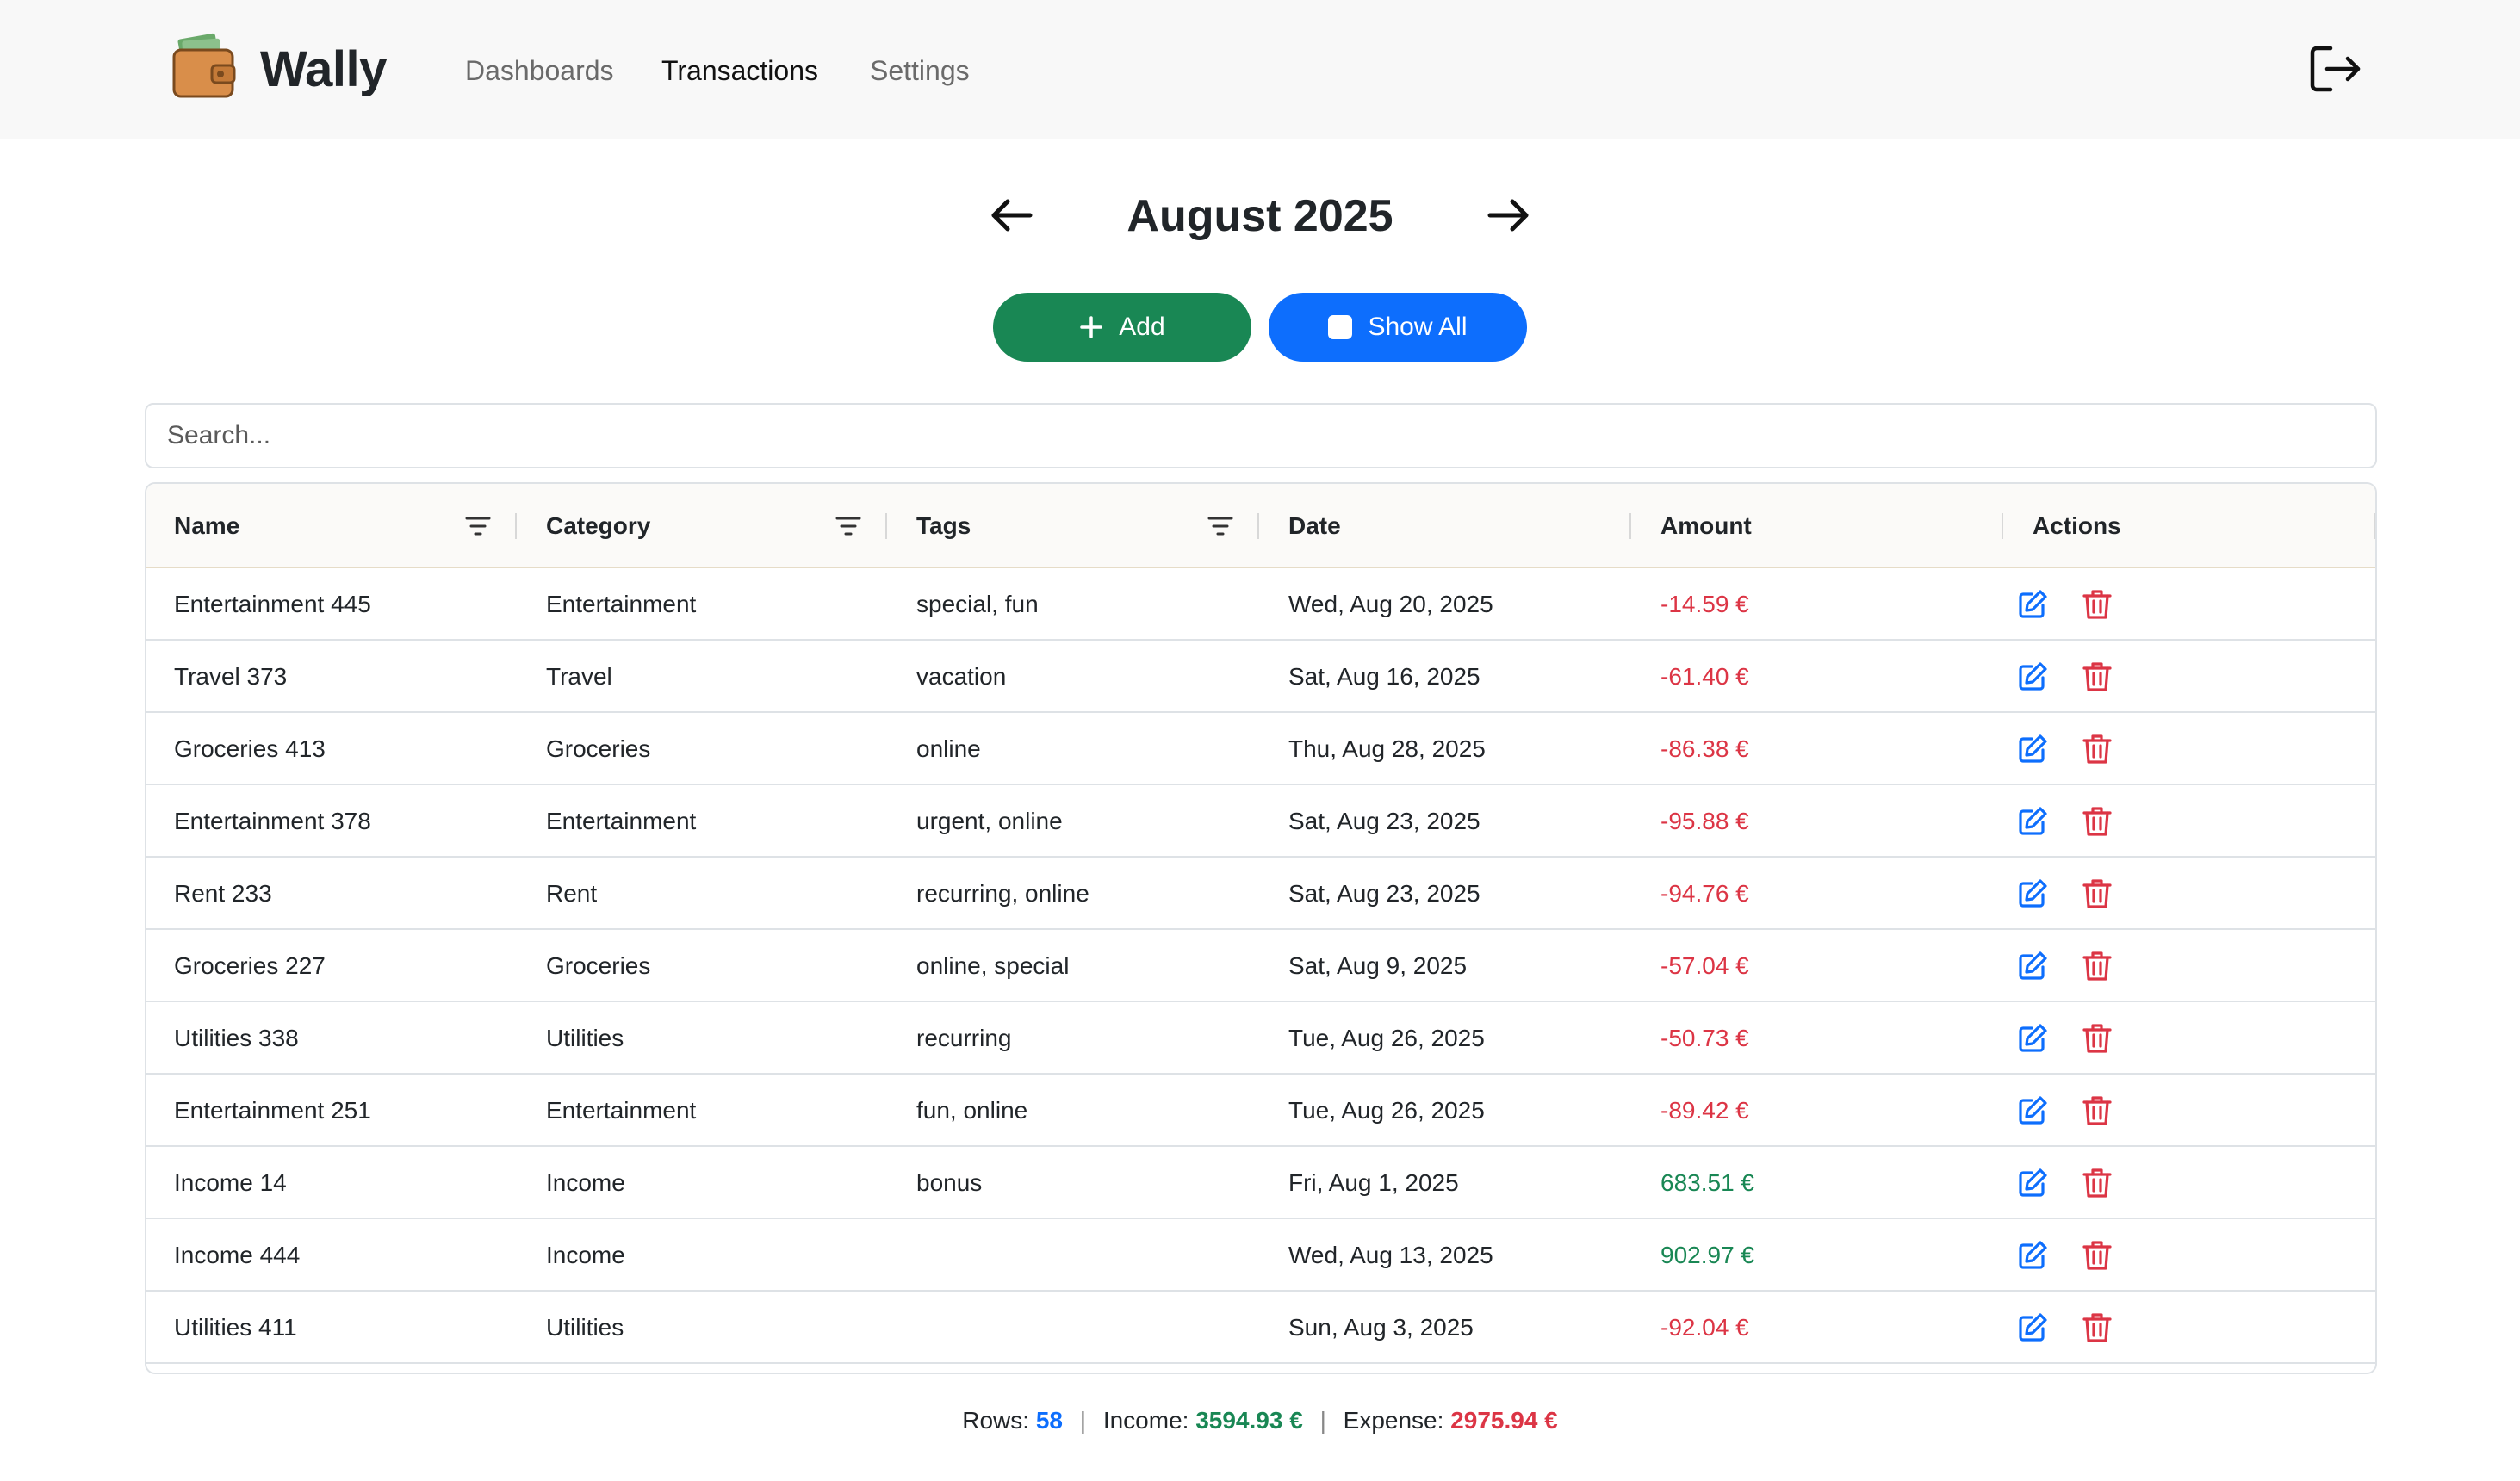  What do you see at coordinates (1705, 1111) in the screenshot?
I see `cell-amount: -89.42 €` at bounding box center [1705, 1111].